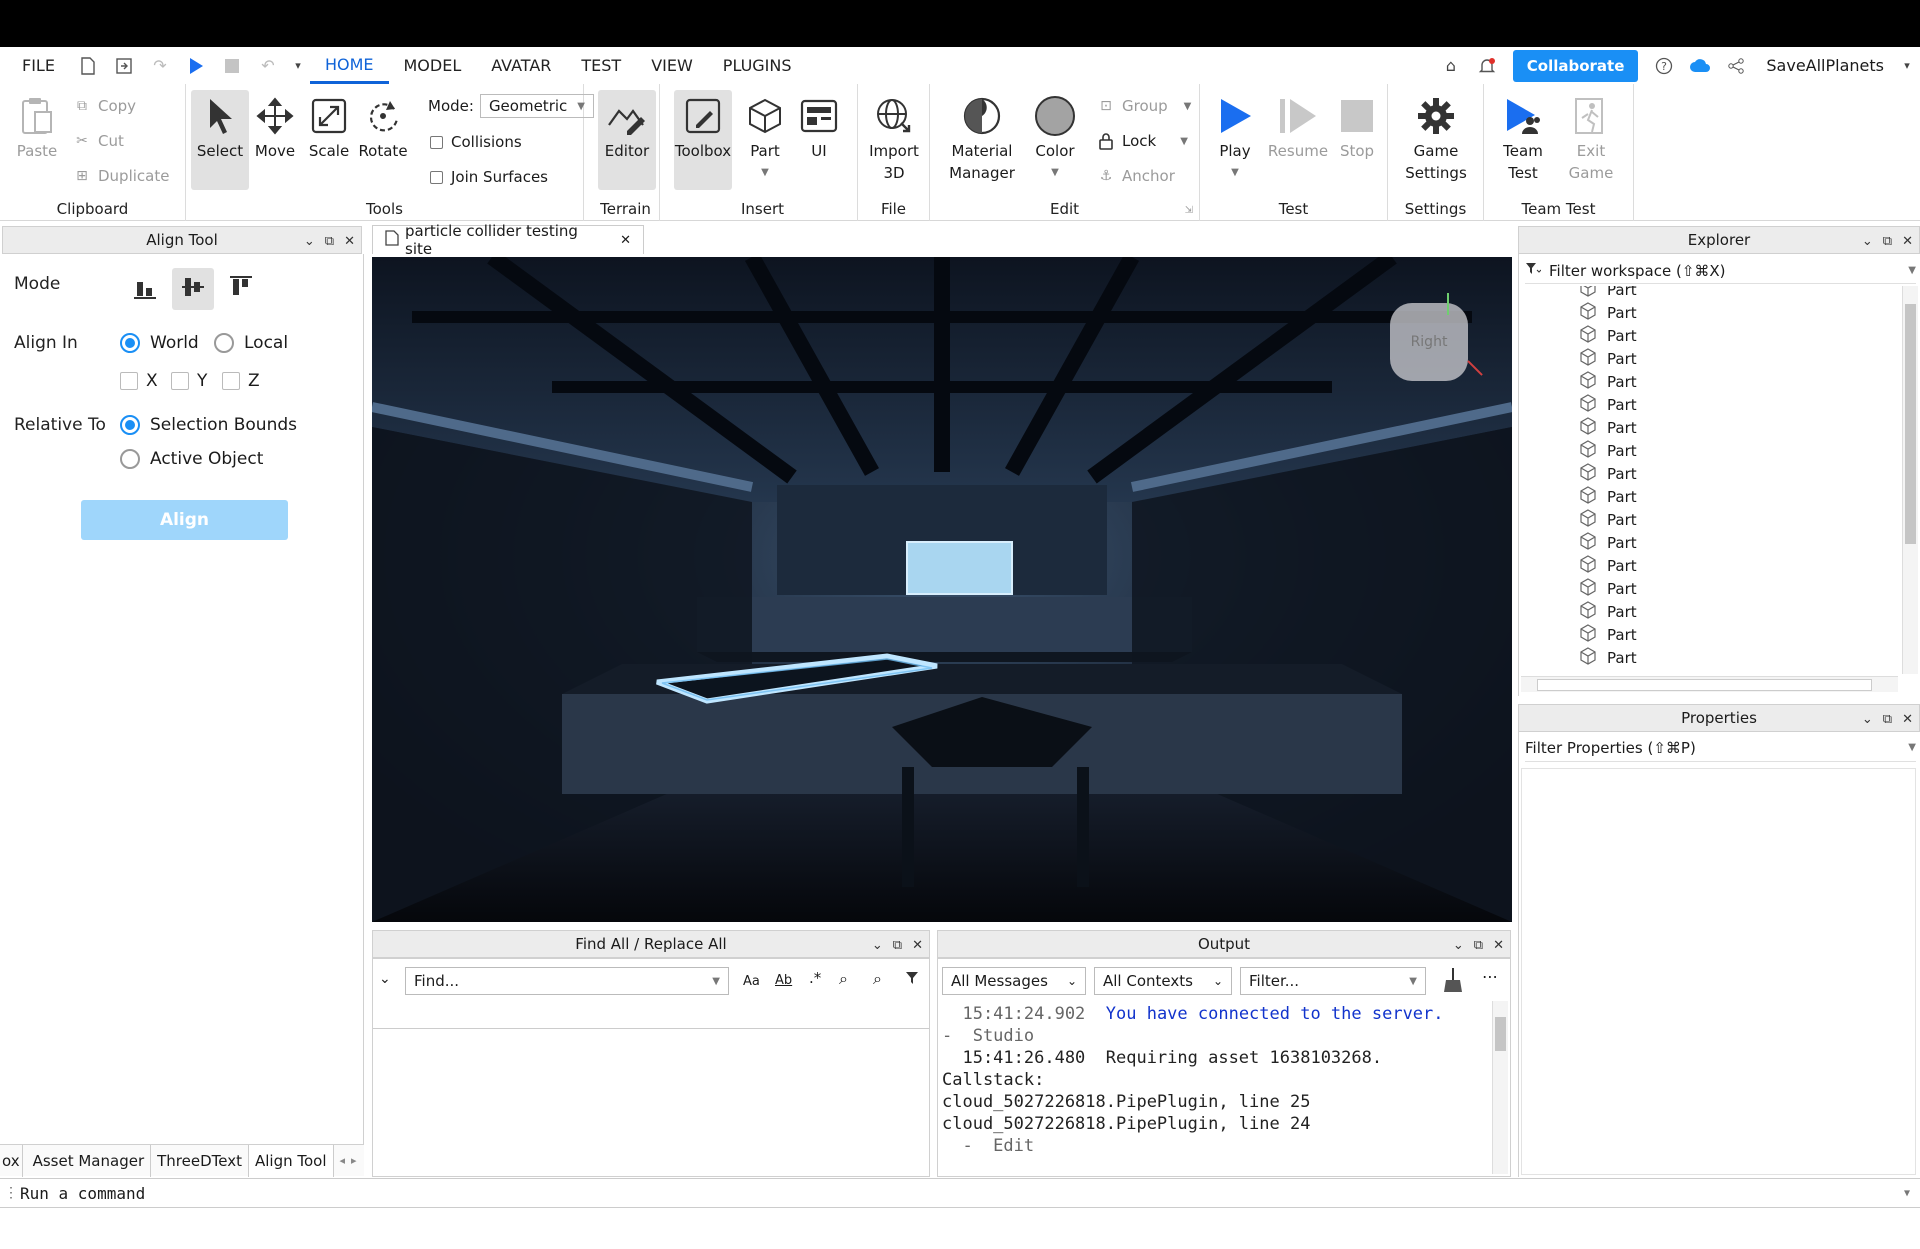 The width and height of the screenshot is (1920, 1249). Describe the element at coordinates (1664, 66) in the screenshot. I see `help-icon: ?` at that location.